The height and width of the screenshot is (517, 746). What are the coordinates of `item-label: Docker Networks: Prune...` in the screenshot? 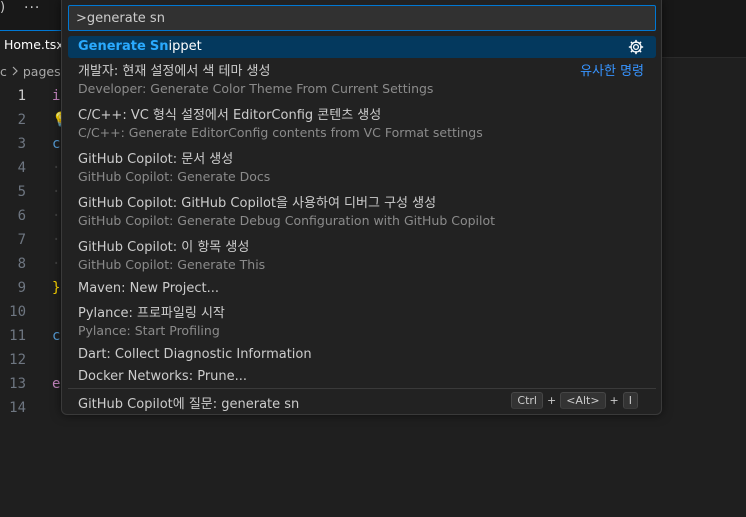 It's located at (163, 376).